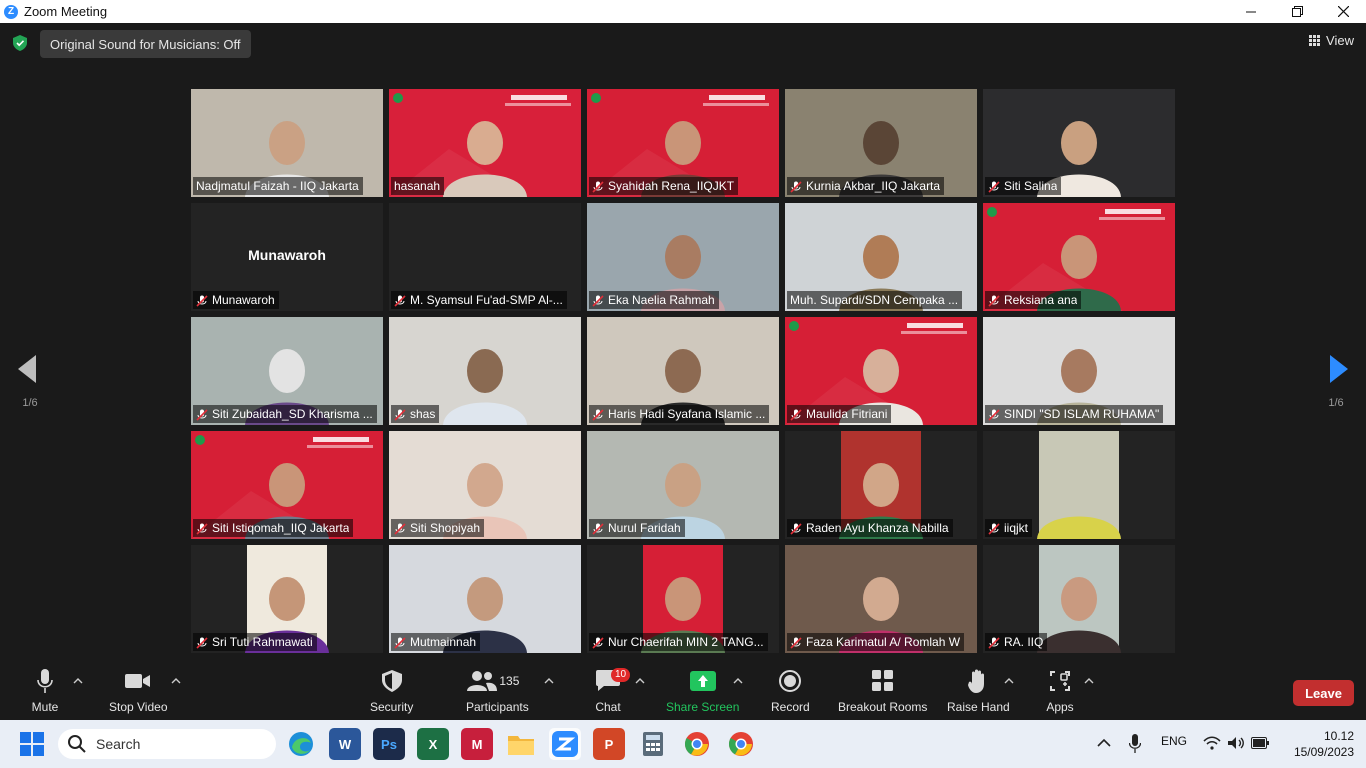 The image size is (1366, 768). What do you see at coordinates (30, 403) in the screenshot?
I see `page-indicator-left: 1/6` at bounding box center [30, 403].